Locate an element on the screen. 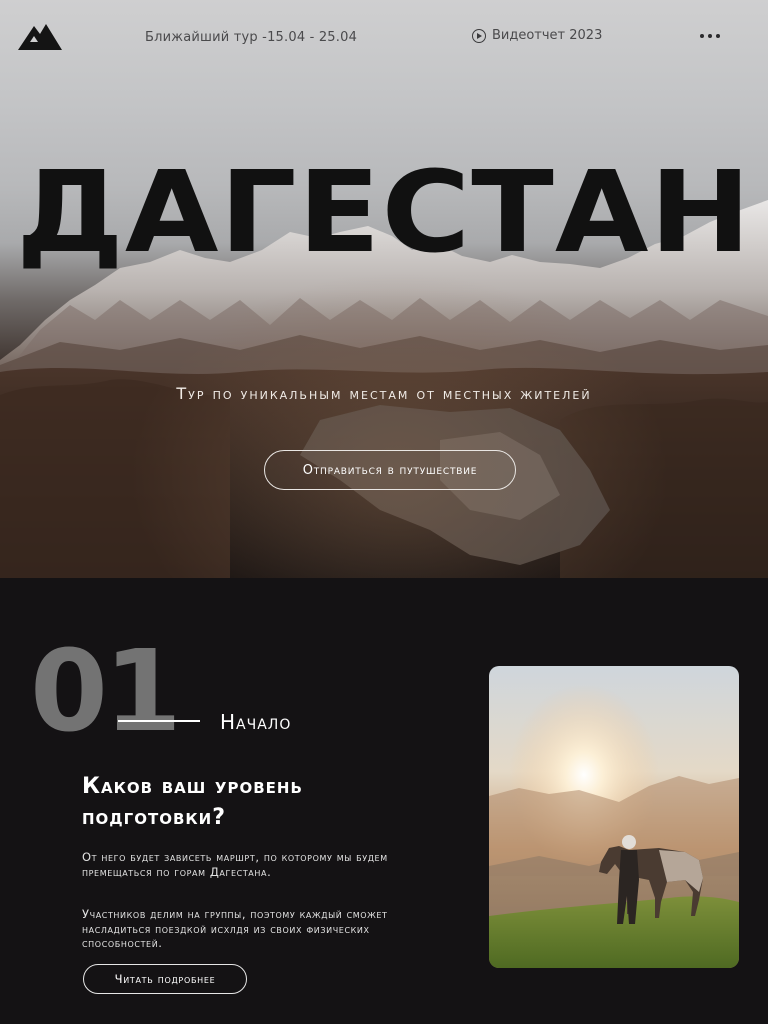 The height and width of the screenshot is (1024, 768). video-report-label: Видеотчет 2023 is located at coordinates (547, 35).